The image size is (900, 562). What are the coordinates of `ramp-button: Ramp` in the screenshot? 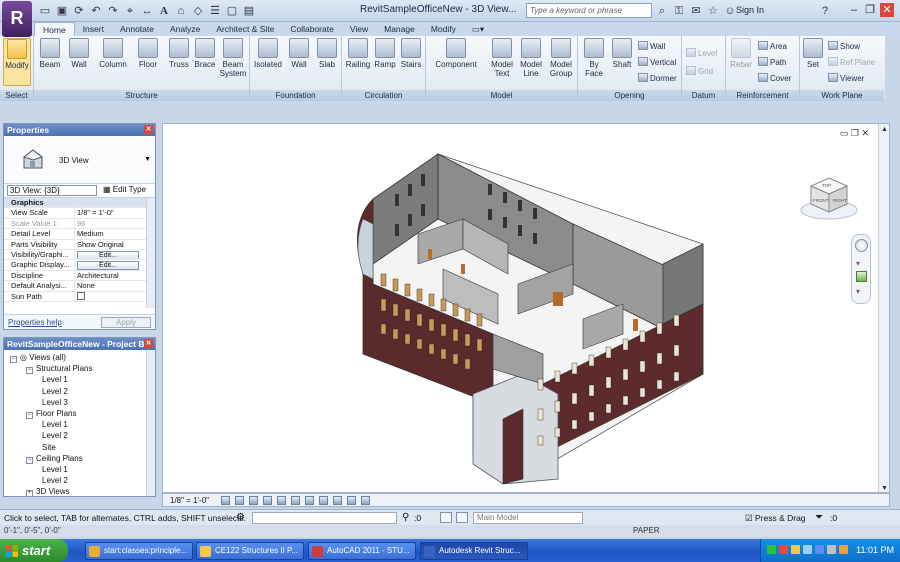 It's located at (385, 53).